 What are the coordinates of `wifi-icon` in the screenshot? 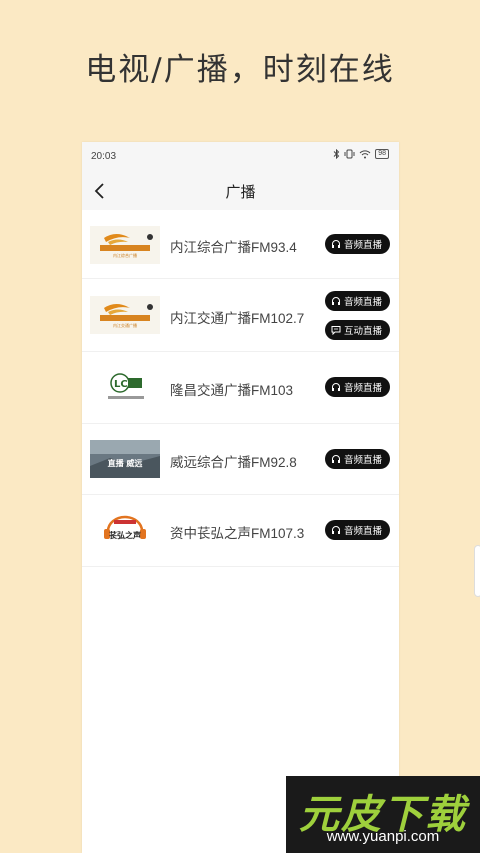 It's located at (365, 154).